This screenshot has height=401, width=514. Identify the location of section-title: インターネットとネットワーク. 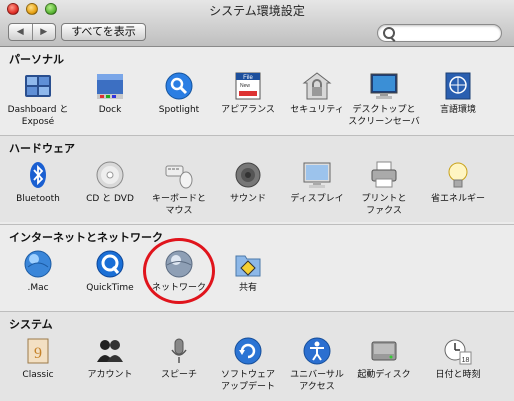
(86, 237).